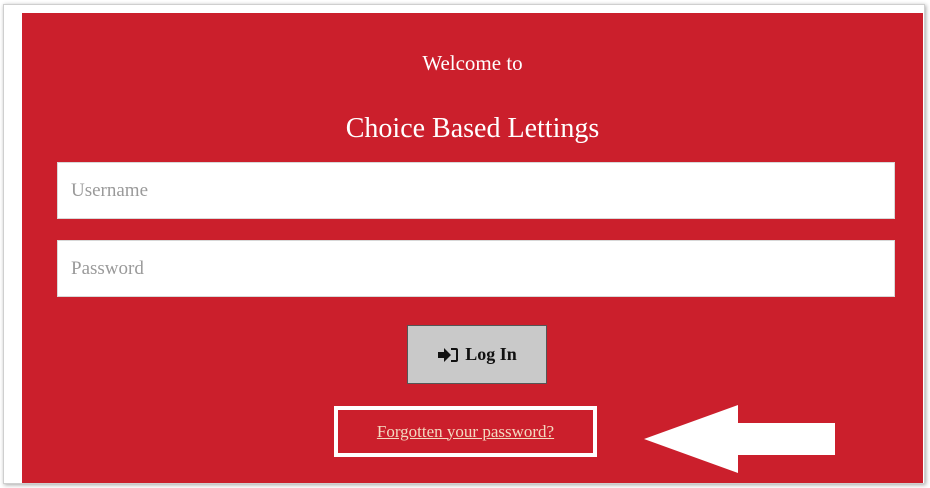 The height and width of the screenshot is (488, 930). I want to click on welcome-text: Welcome to, so click(472, 63).